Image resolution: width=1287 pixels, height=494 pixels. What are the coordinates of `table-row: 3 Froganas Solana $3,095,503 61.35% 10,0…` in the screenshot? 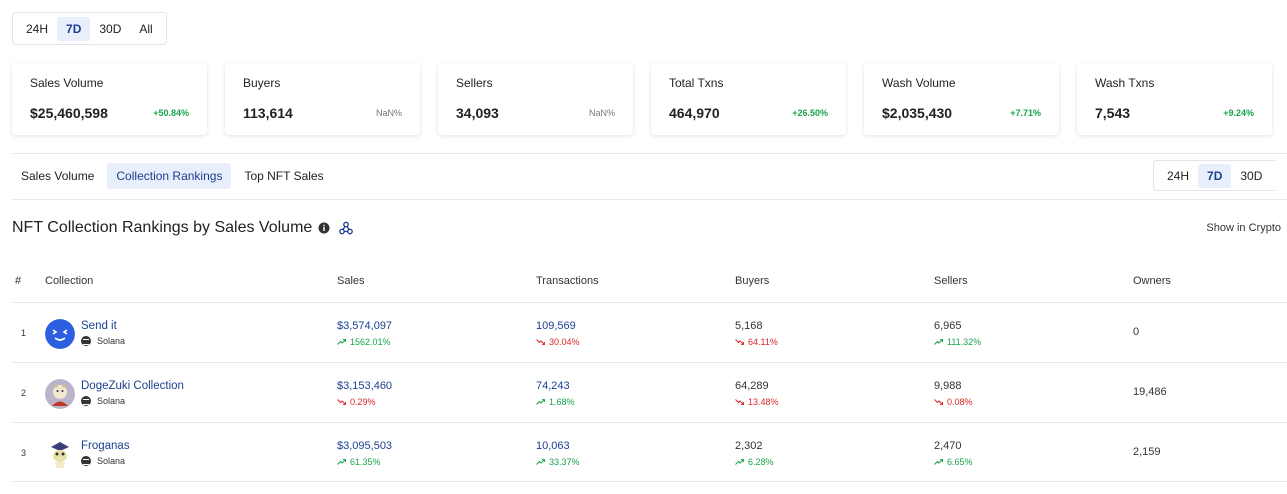 It's located at (649, 452).